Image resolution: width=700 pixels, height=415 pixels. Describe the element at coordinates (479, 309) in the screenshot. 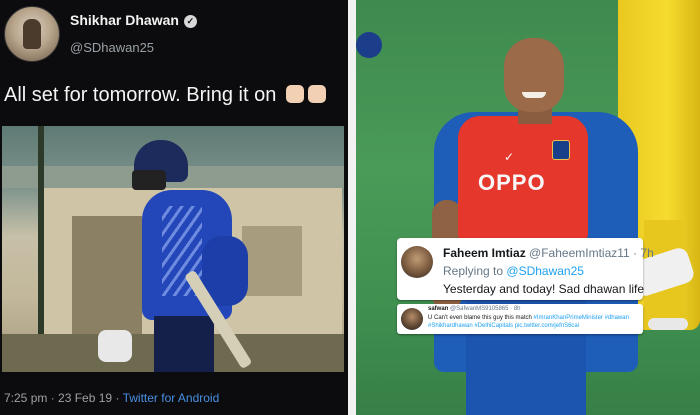

I see `reply2-author-handle: @SafwanMS9105865` at that location.